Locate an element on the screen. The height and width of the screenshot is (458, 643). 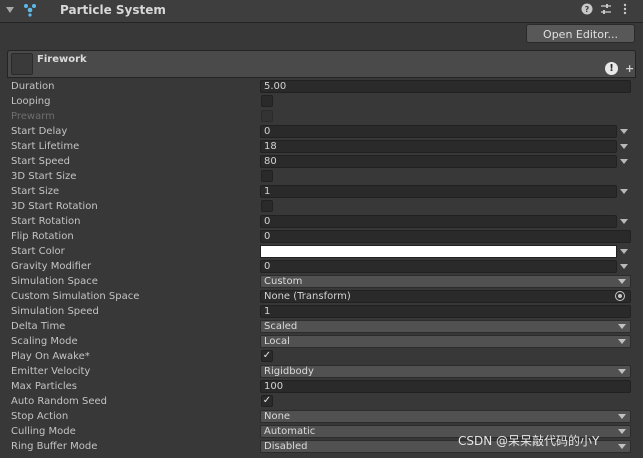
prewarm-label: Prewarm is located at coordinates (33, 116).